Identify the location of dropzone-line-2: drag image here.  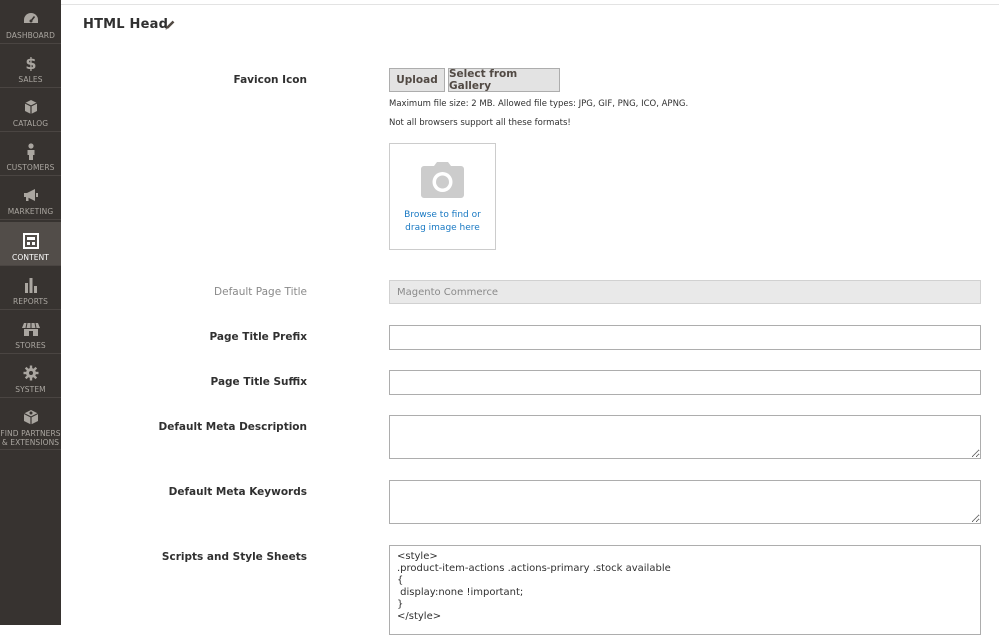
(442, 228).